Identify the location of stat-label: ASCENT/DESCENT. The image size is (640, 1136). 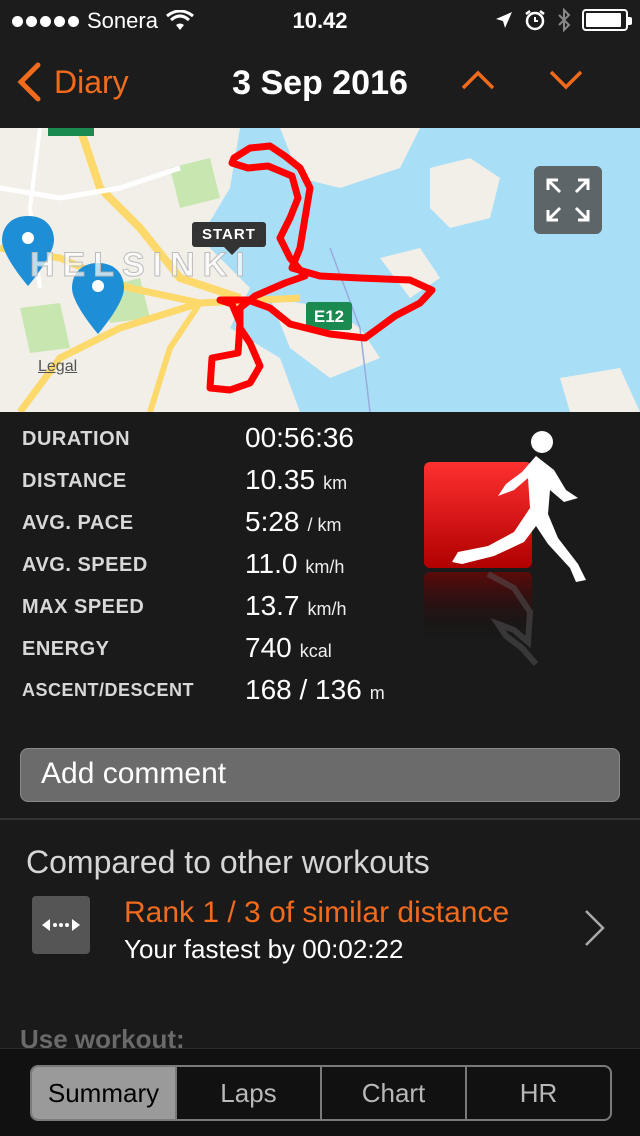
(108, 690).